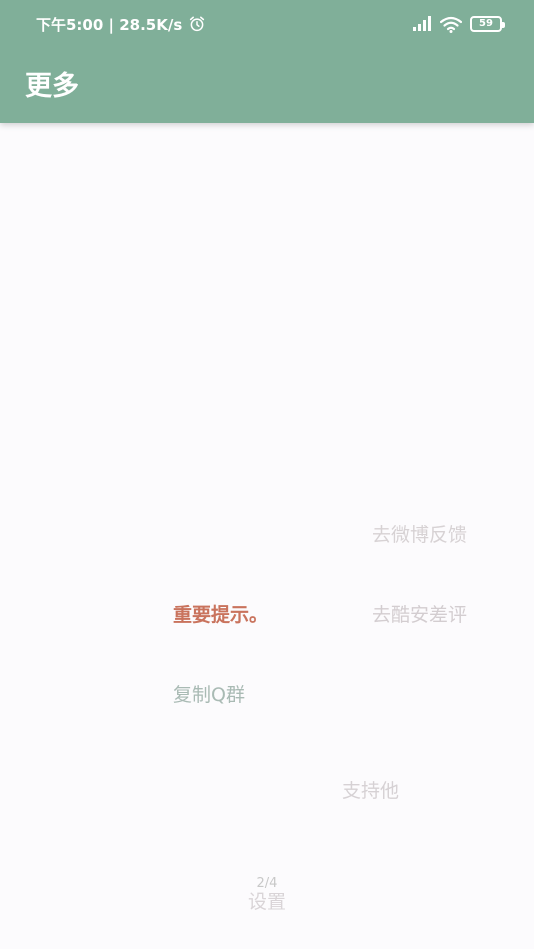  I want to click on app-bar: 下午5:00 | 28.5K/s 59 更多, so click(267, 61).